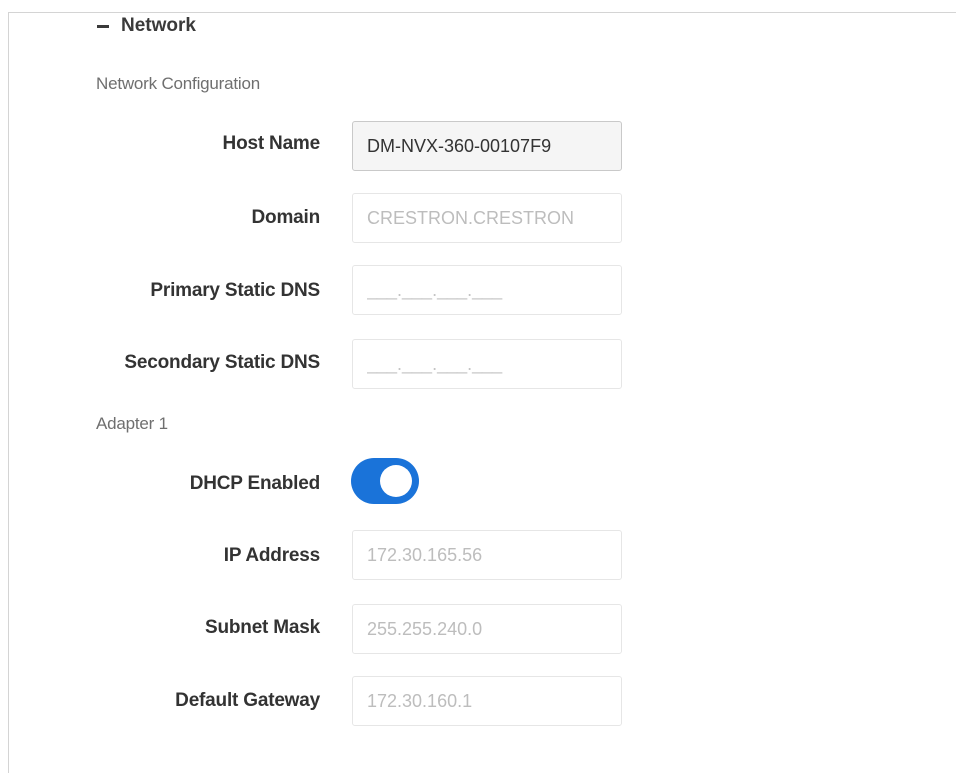  What do you see at coordinates (262, 627) in the screenshot?
I see `subnet-mask-label: Subnet Mask` at bounding box center [262, 627].